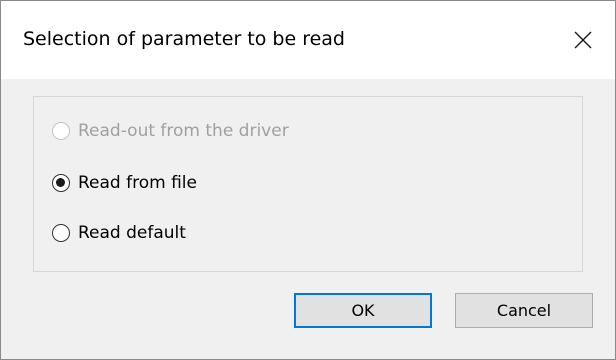  What do you see at coordinates (137, 183) in the screenshot?
I see `option-label: Read from file` at bounding box center [137, 183].